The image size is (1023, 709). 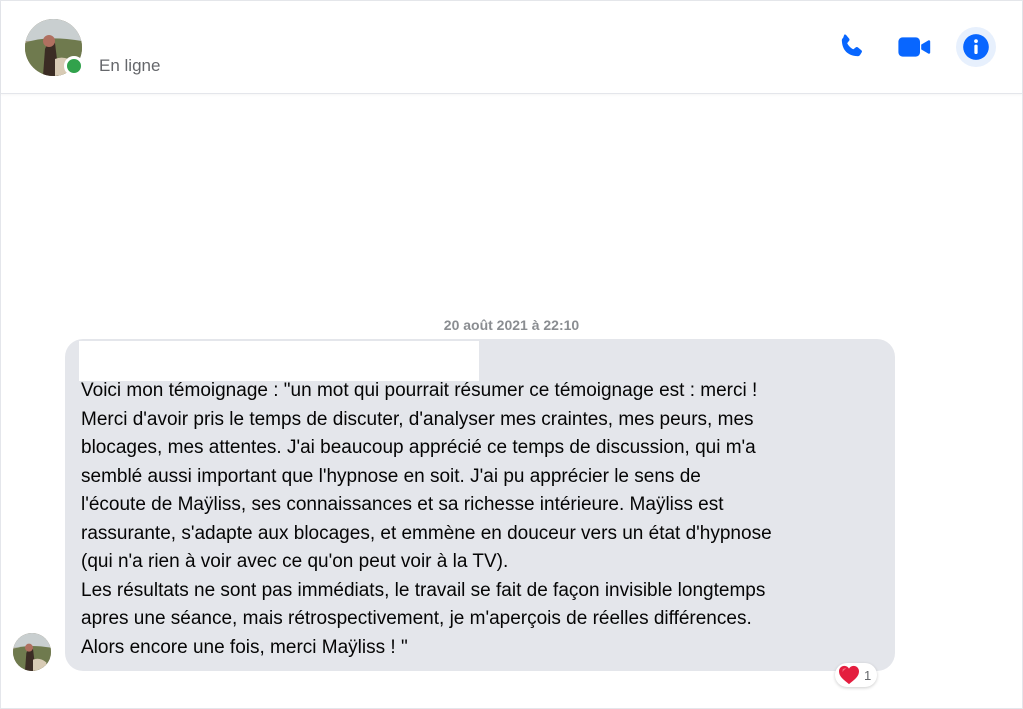 I want to click on presence-status: En ligne, so click(x=130, y=65).